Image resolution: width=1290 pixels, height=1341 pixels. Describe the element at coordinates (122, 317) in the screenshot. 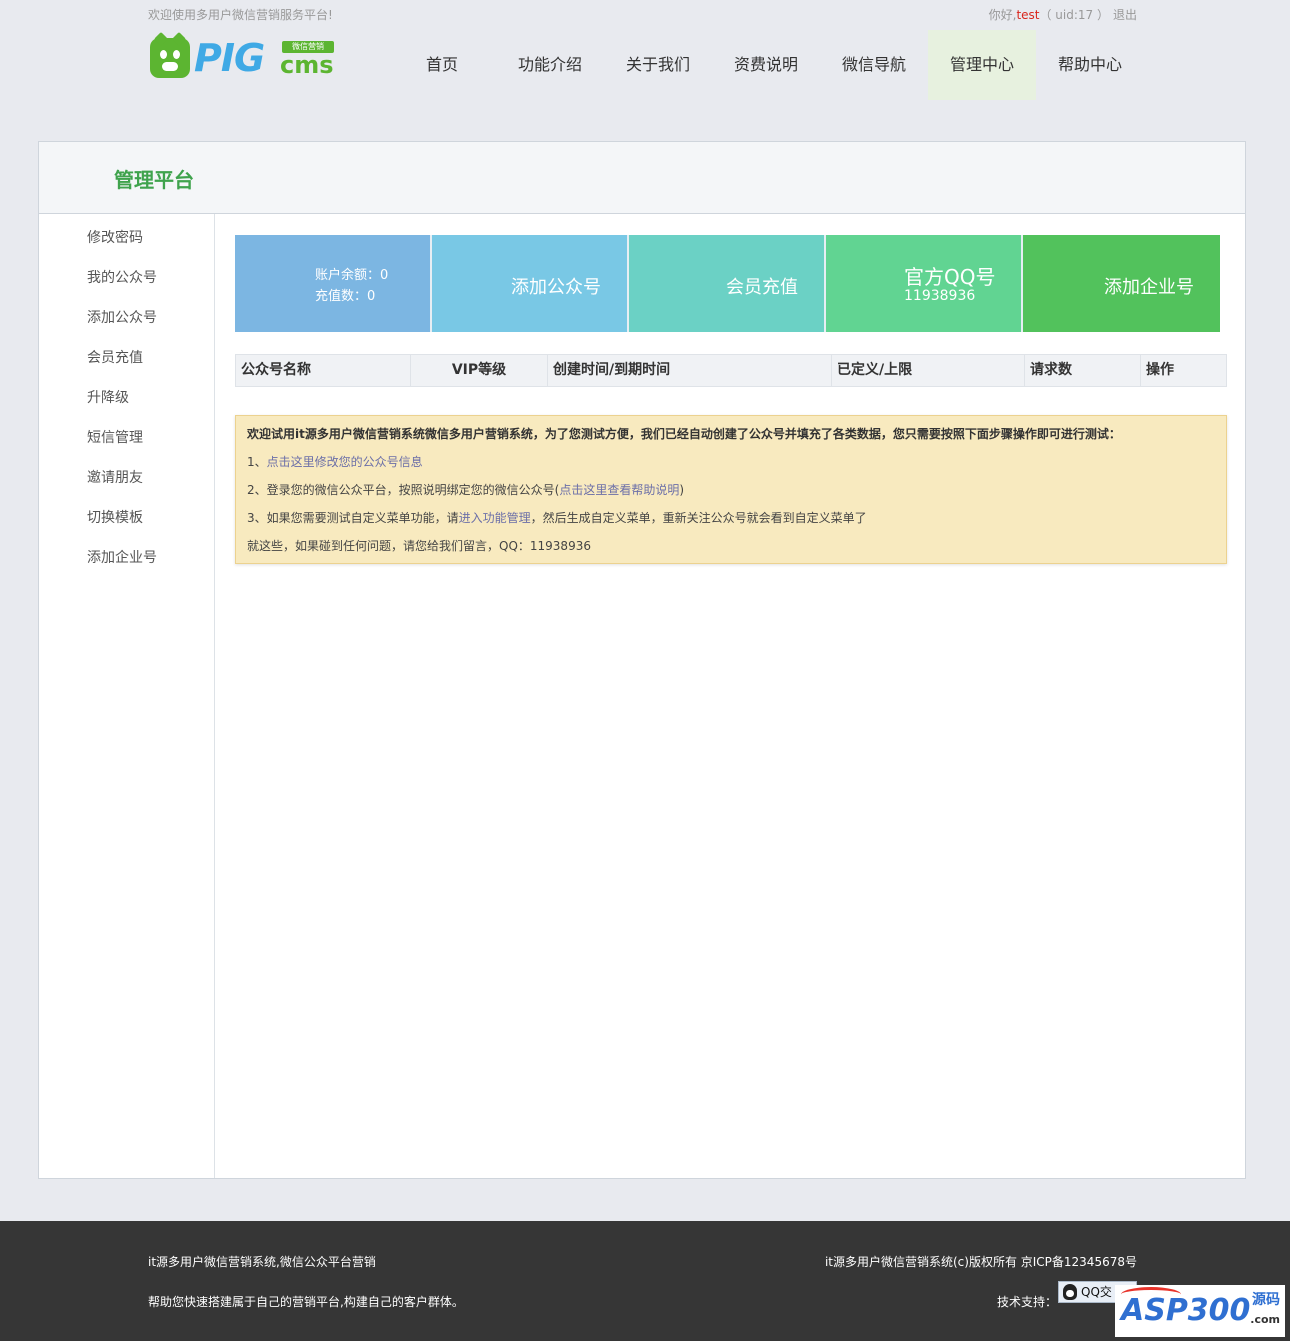

I see `sidebar-item-add-account: 添加公众号` at that location.